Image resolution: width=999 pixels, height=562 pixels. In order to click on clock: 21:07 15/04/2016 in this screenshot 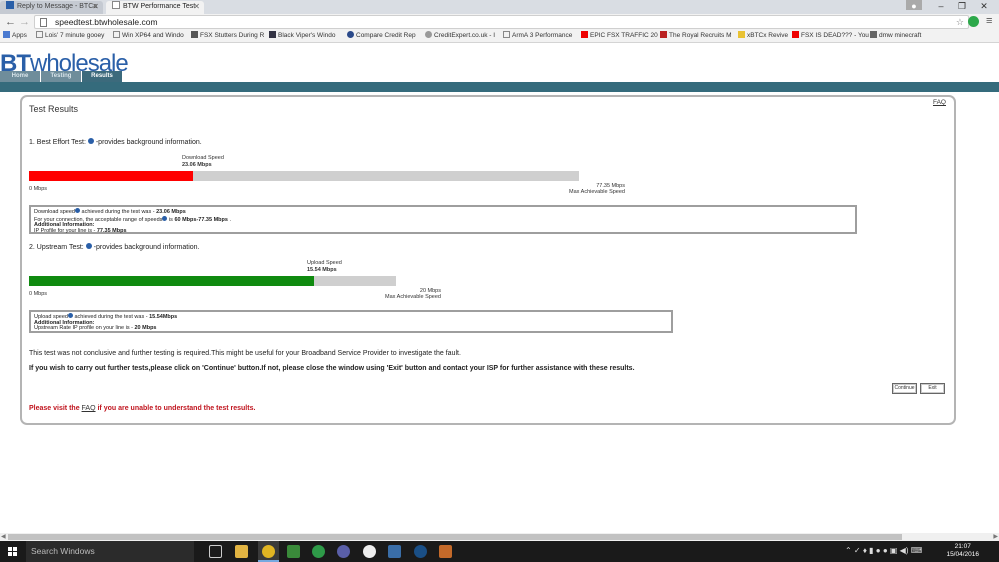, I will do `click(962, 551)`.